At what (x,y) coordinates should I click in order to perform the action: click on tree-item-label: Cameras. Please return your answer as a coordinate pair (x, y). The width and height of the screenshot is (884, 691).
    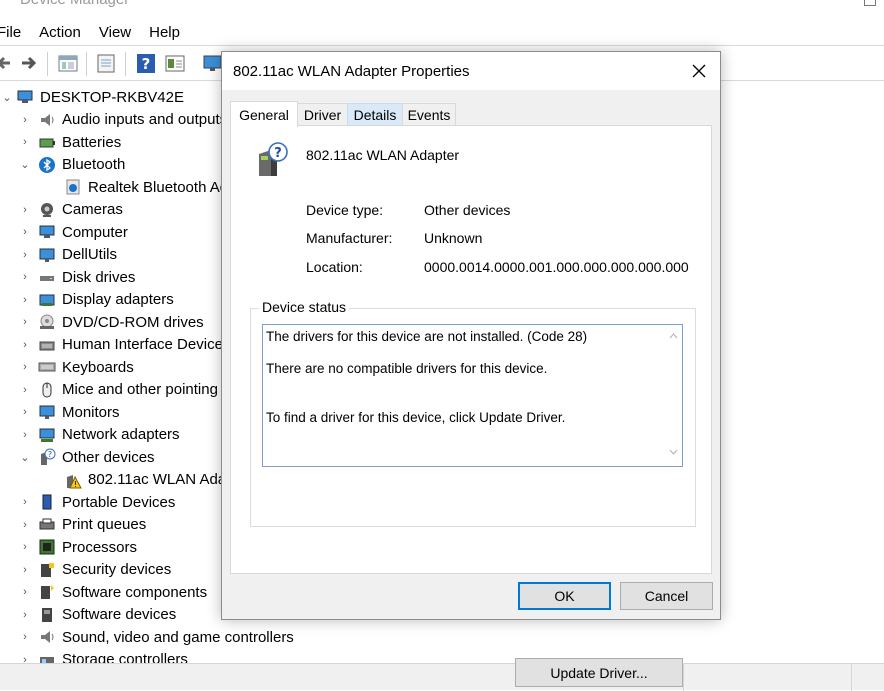
    Looking at the image, I should click on (92, 209).